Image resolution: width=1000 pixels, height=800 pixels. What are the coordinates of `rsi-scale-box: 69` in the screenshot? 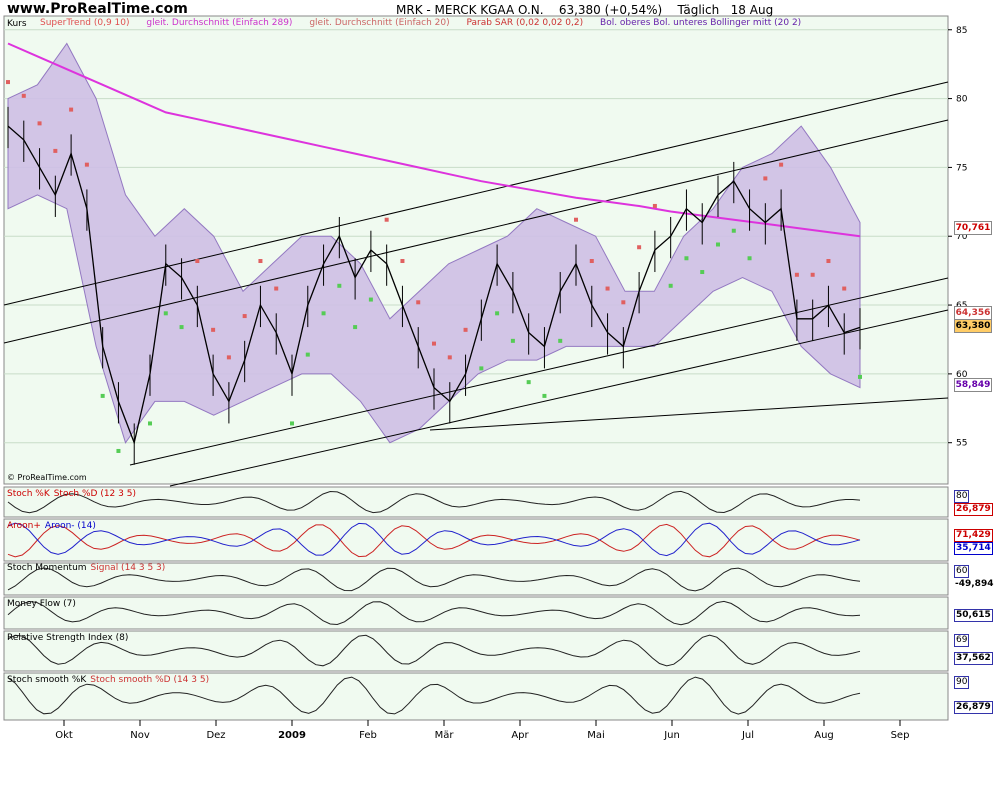 It's located at (962, 640).